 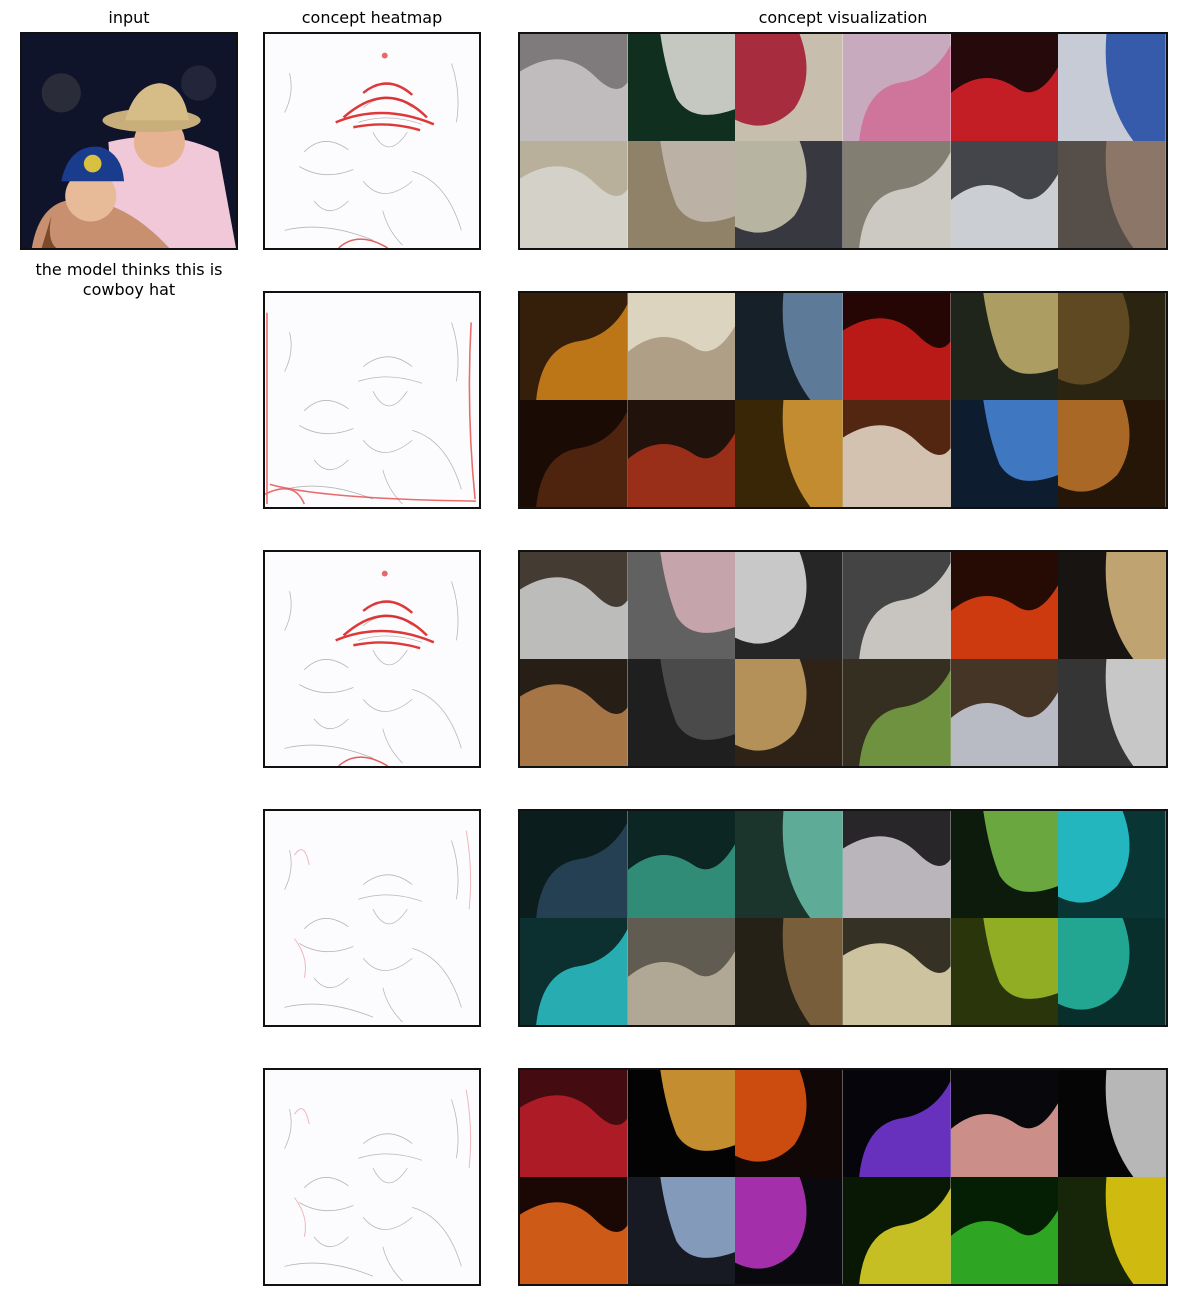 What do you see at coordinates (129, 279) in the screenshot?
I see `prediction-caption: the model thinks this is cowboy hat` at bounding box center [129, 279].